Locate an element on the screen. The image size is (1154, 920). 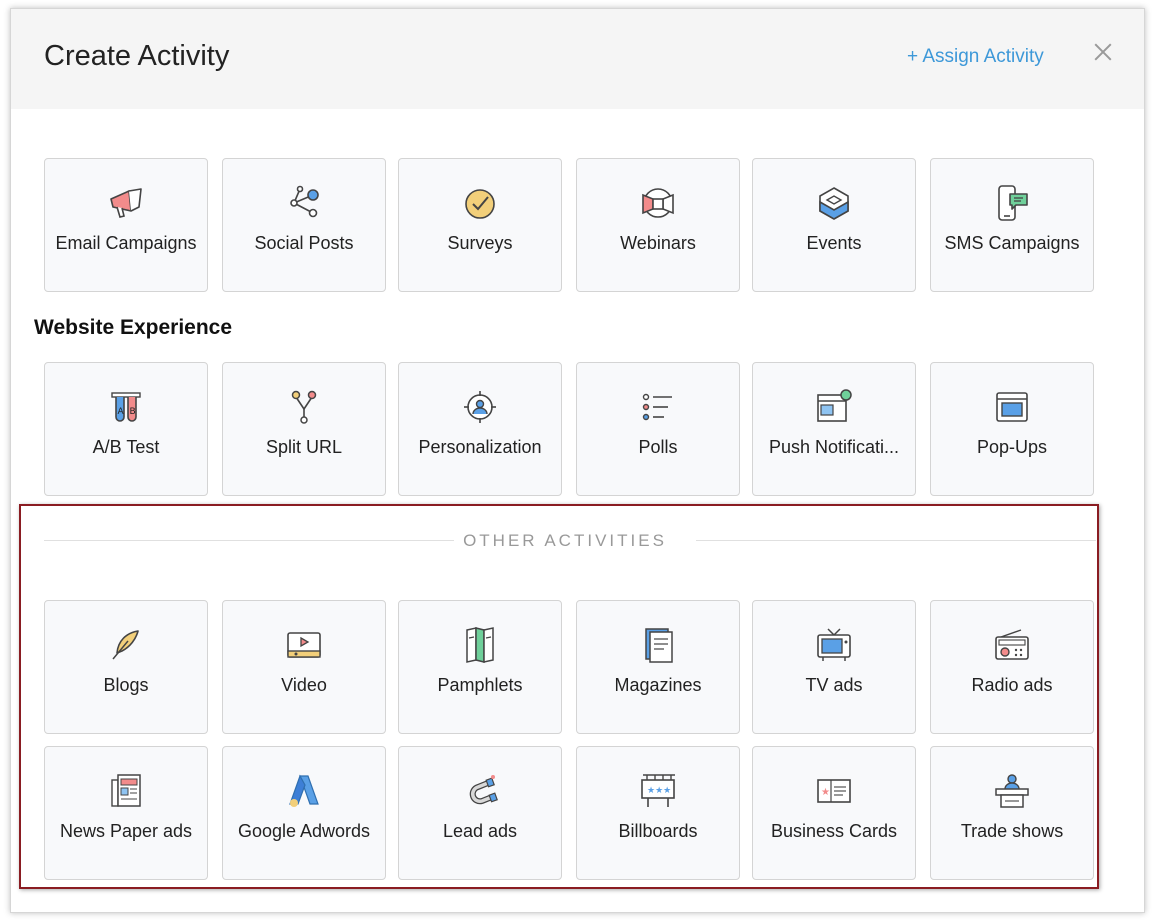
card-blogs: Blogs is located at coordinates (126, 667).